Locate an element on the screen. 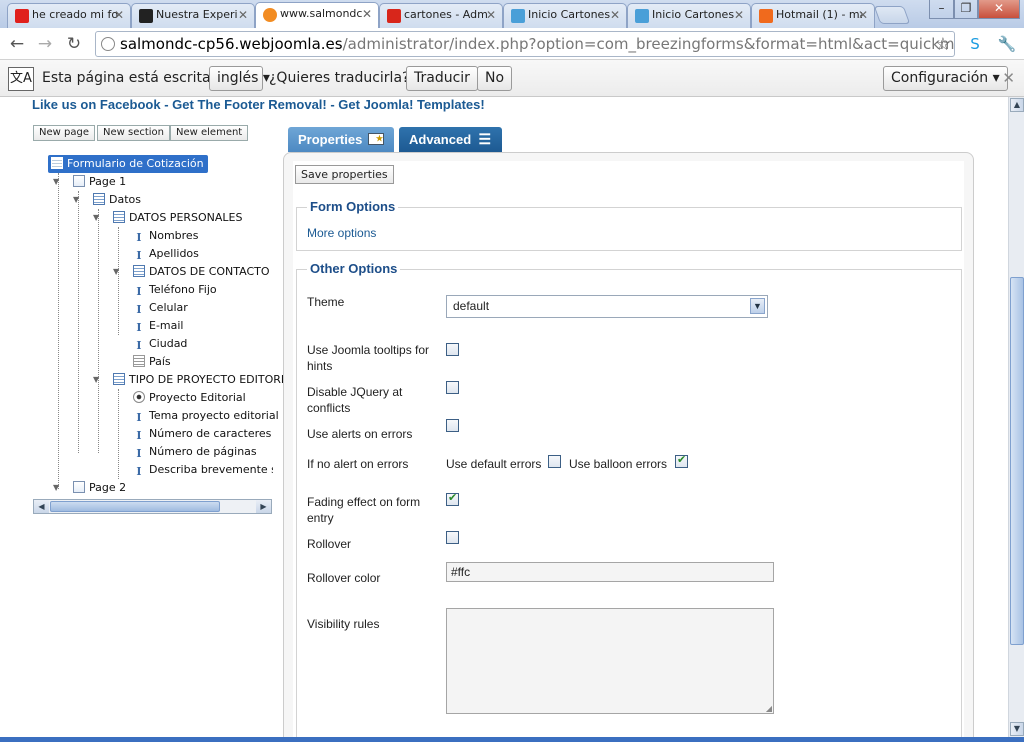 The height and width of the screenshot is (742, 1024). translate-settings-button: Configuración ▾ is located at coordinates (945, 78).